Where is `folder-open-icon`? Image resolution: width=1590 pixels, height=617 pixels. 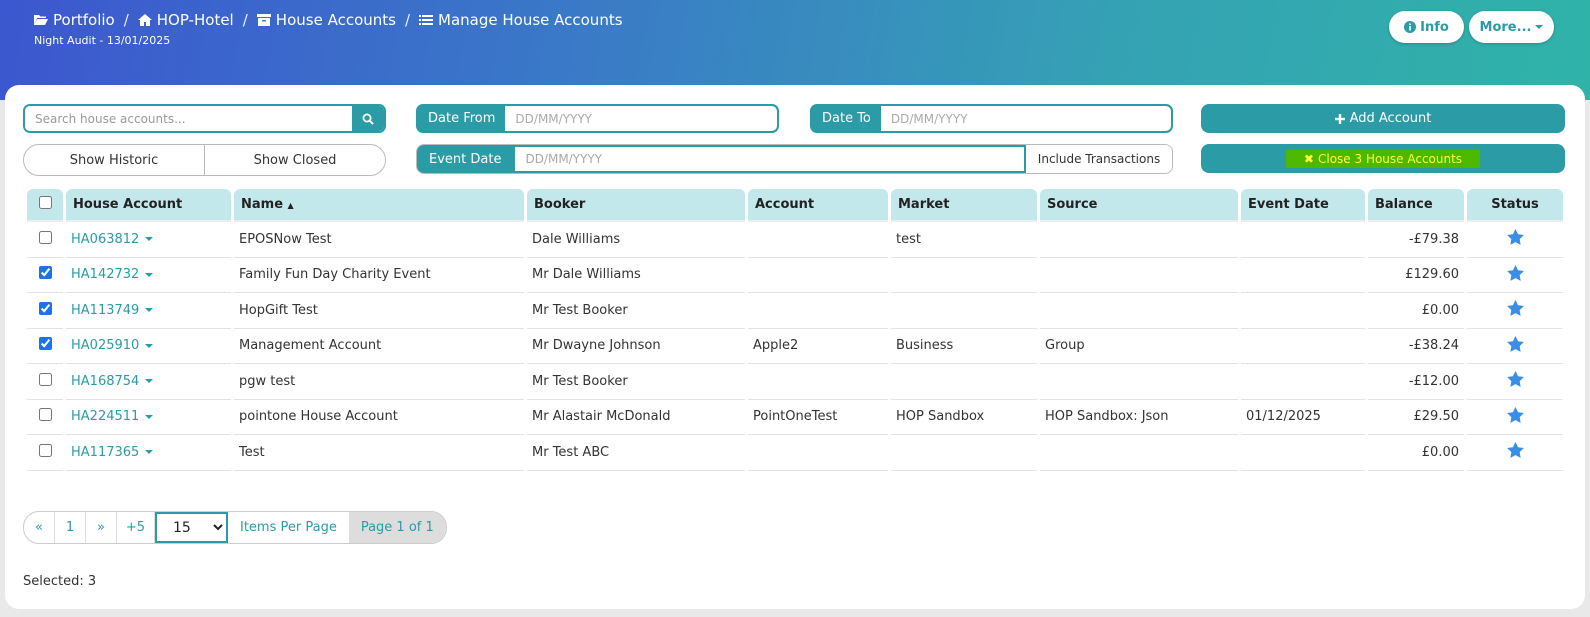 folder-open-icon is located at coordinates (41, 20).